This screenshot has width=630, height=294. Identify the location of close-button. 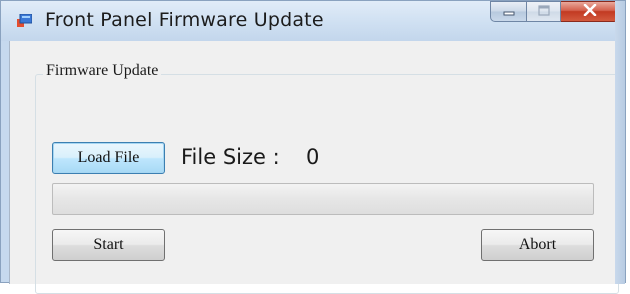
(590, 11).